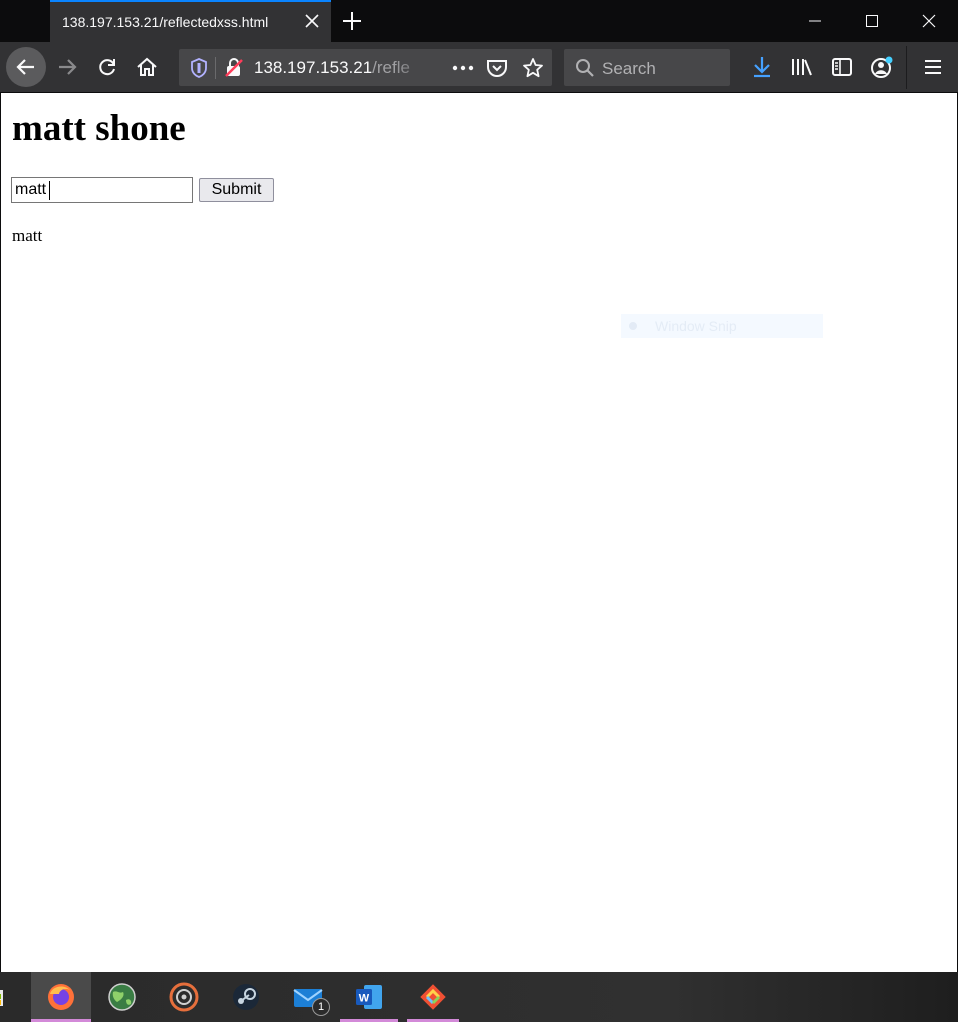 This screenshot has width=958, height=1022. Describe the element at coordinates (585, 68) in the screenshot. I see `search-icon` at that location.